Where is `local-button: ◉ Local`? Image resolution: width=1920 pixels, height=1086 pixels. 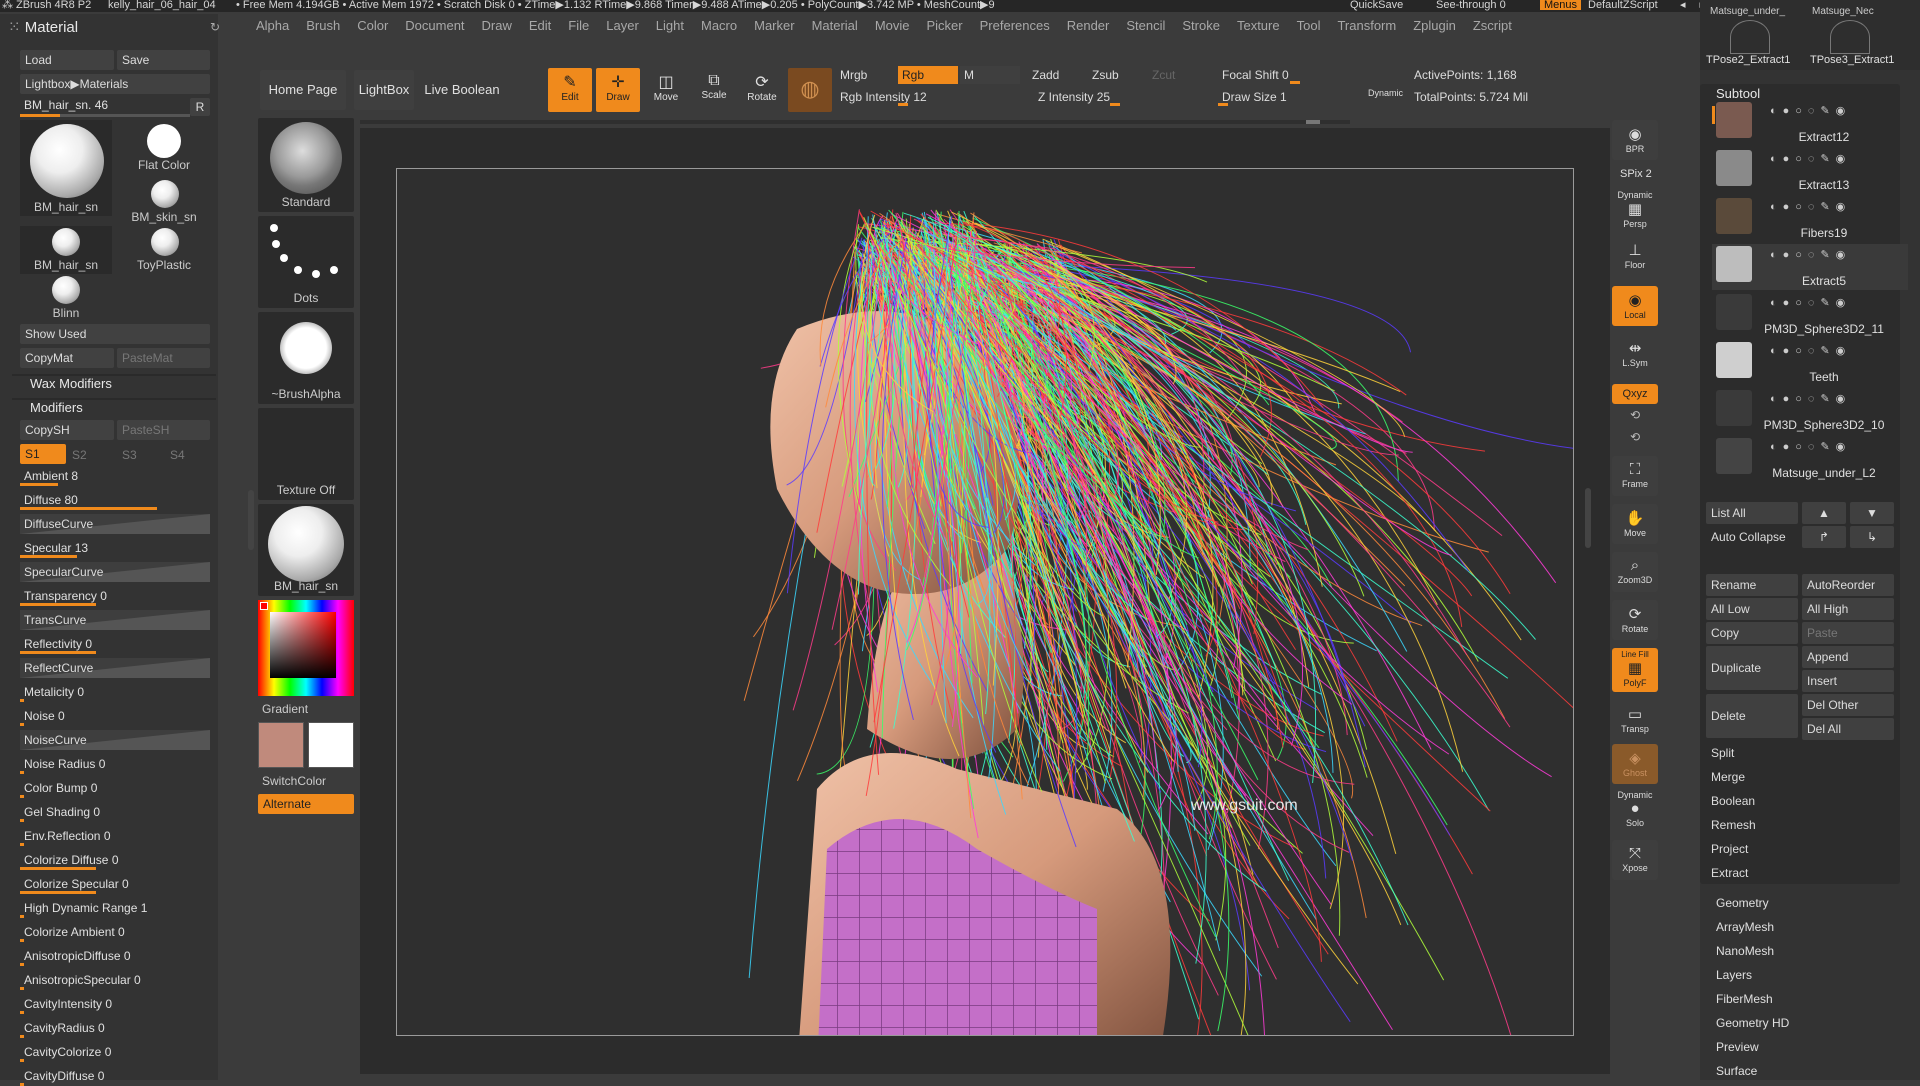 local-button: ◉ Local is located at coordinates (1635, 306).